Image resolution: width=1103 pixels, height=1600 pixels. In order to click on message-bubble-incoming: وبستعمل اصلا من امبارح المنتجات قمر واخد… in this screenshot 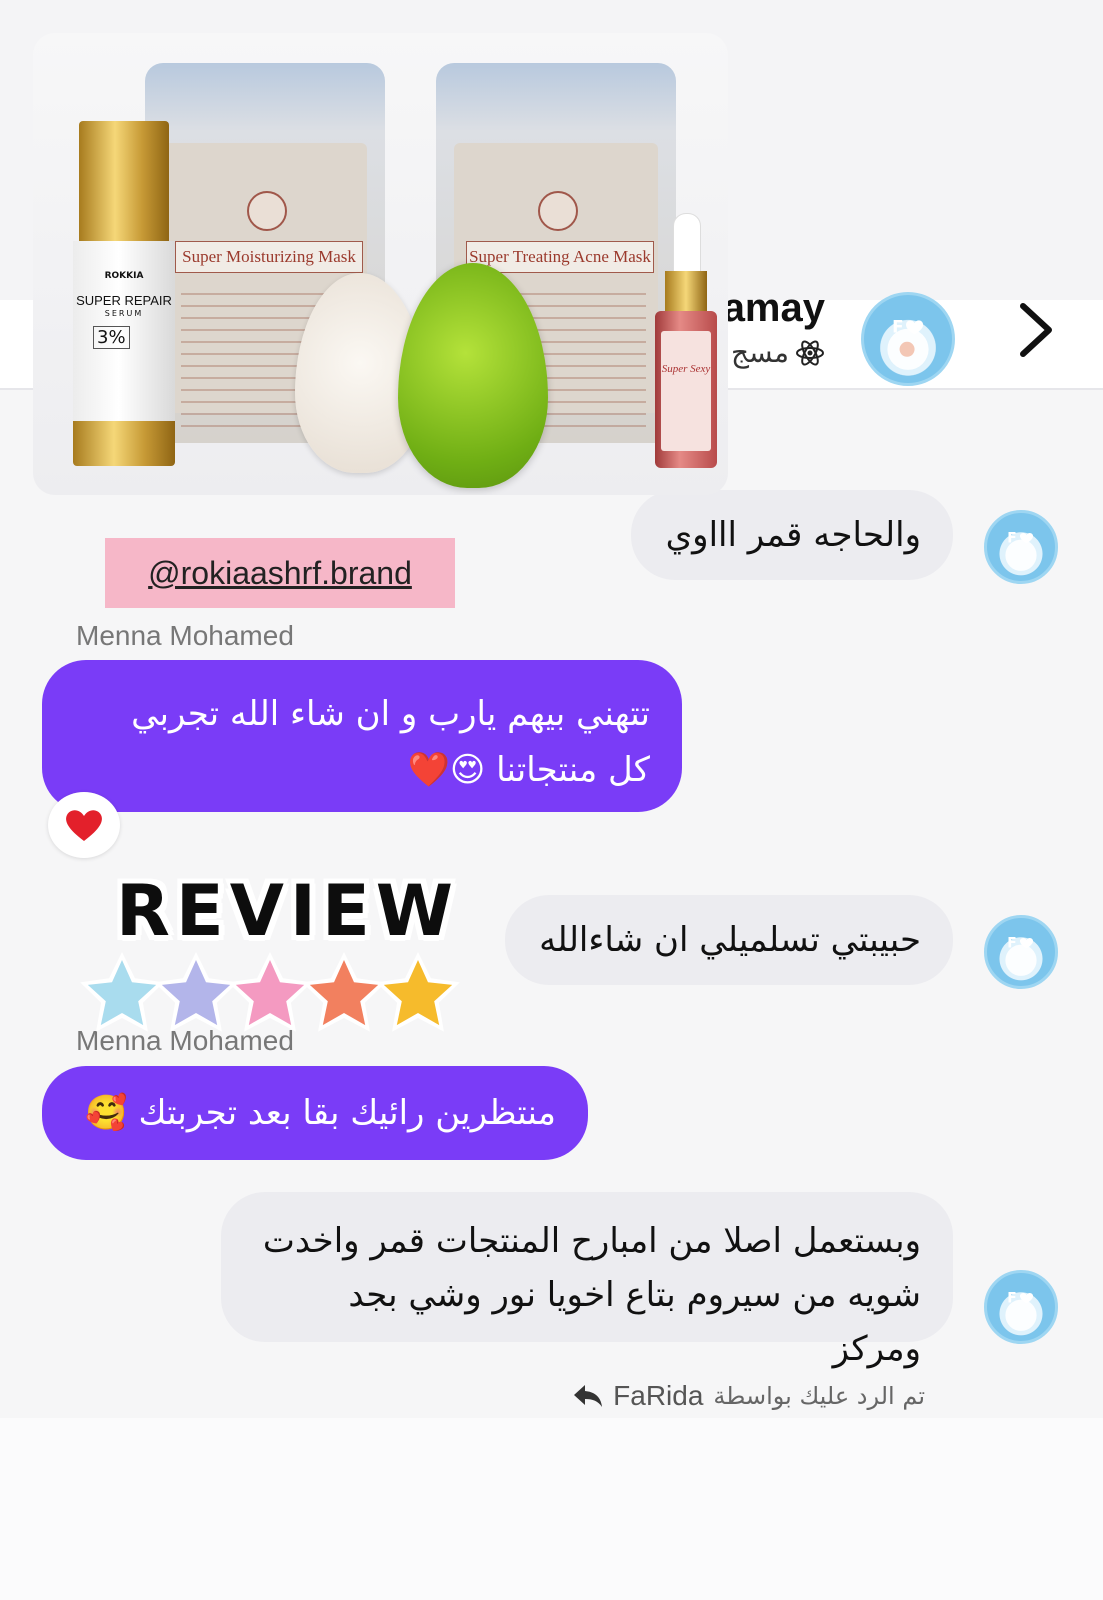, I will do `click(587, 1280)`.